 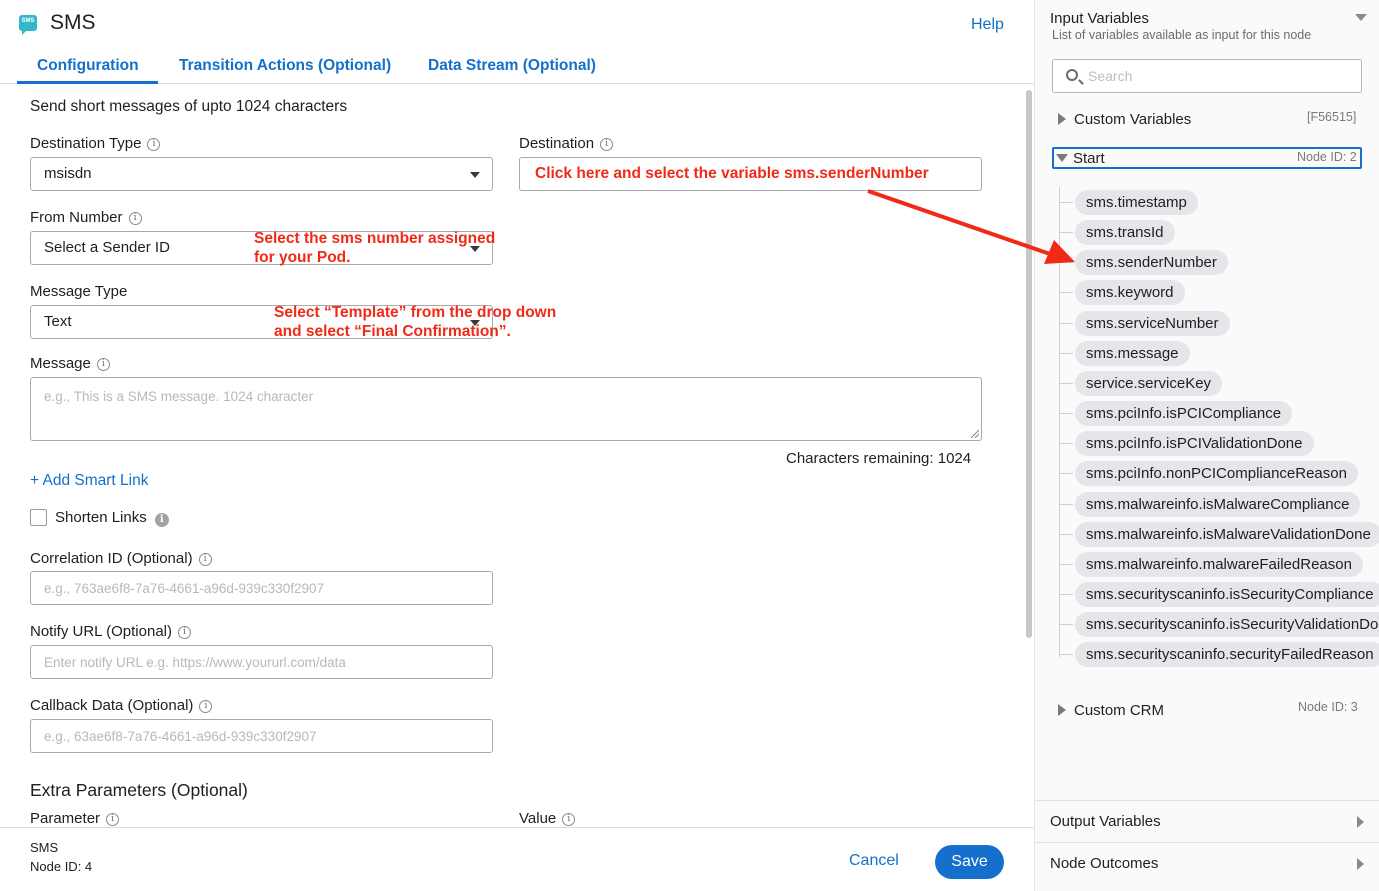 I want to click on tree-node-custom-crm: Custom CRM, so click(x=1119, y=710).